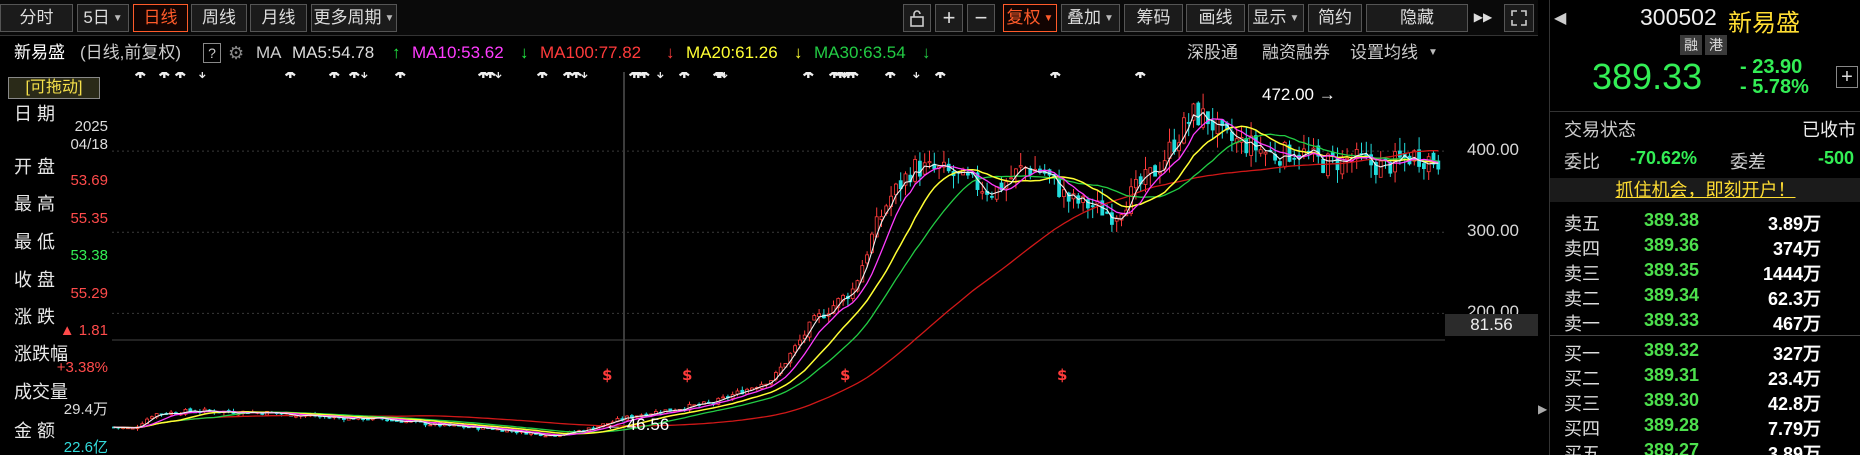  What do you see at coordinates (1299, 94) in the screenshot?
I see `high-annotation: 472.00 →` at bounding box center [1299, 94].